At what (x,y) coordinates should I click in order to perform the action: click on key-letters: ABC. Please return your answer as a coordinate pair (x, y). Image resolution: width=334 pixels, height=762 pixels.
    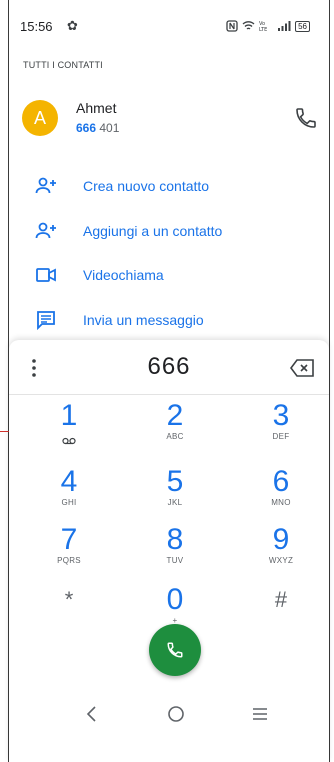
    Looking at the image, I should click on (175, 436).